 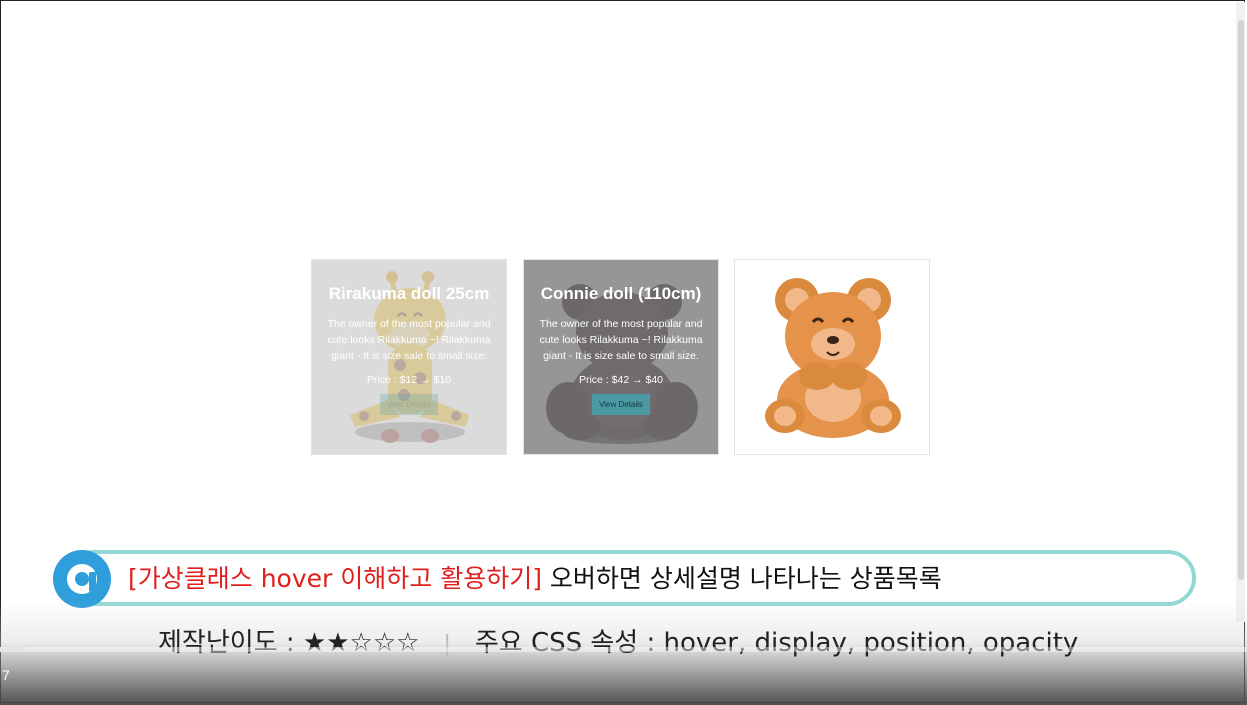 What do you see at coordinates (621, 293) in the screenshot?
I see `product-title: Connie doll (110cm)` at bounding box center [621, 293].